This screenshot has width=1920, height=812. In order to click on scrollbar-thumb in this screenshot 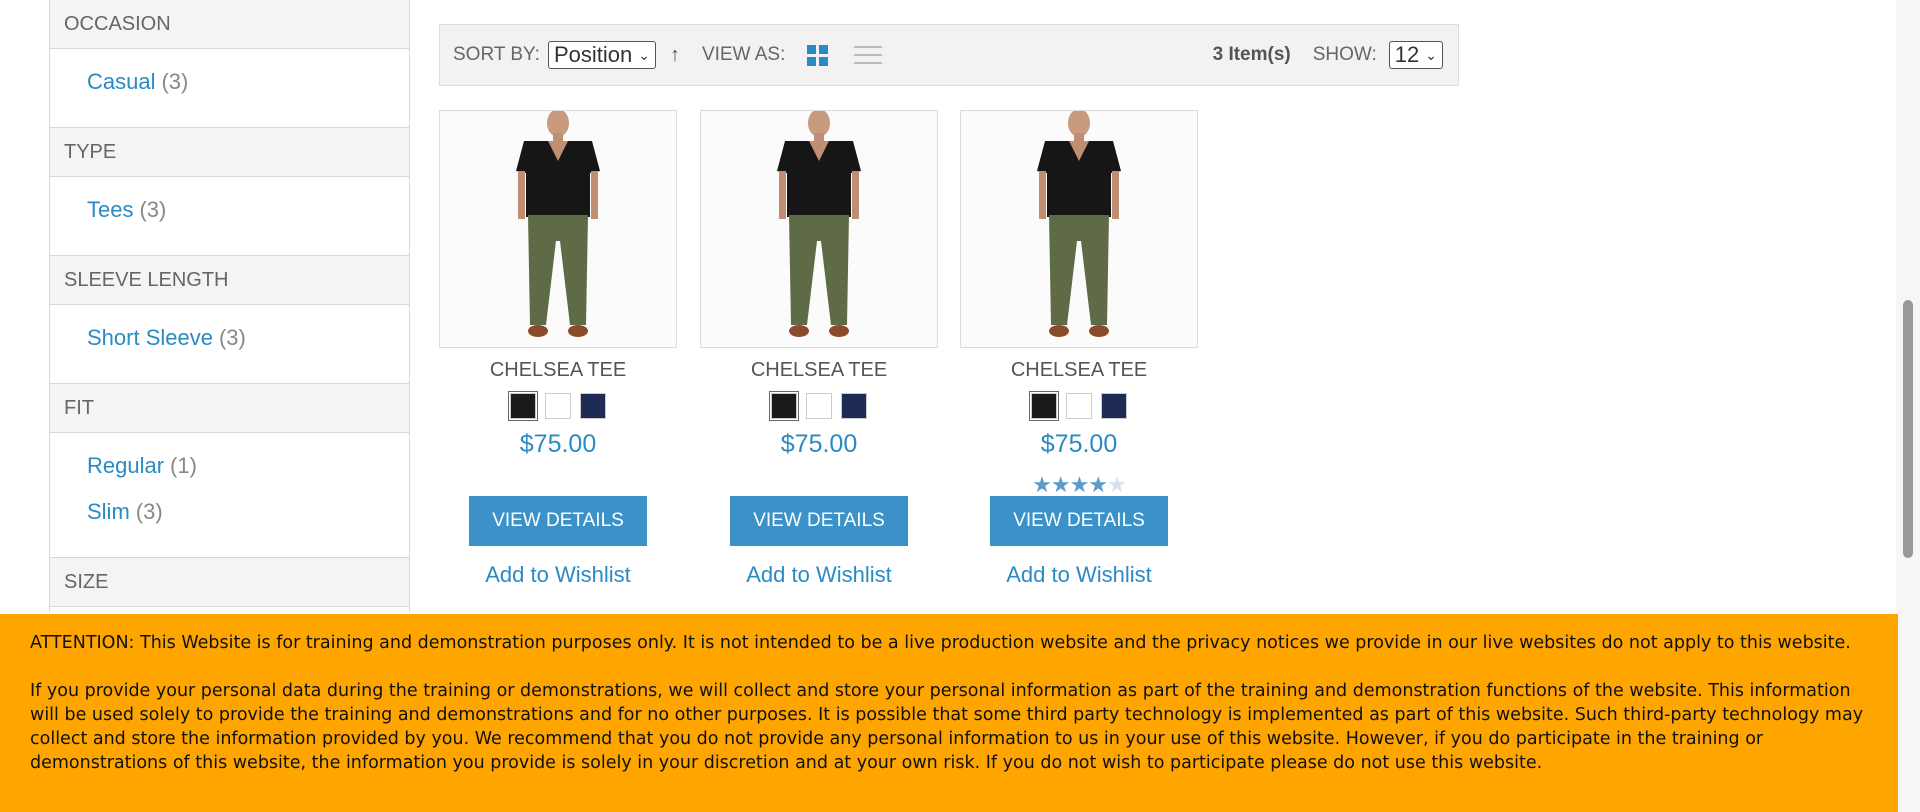, I will do `click(1908, 429)`.